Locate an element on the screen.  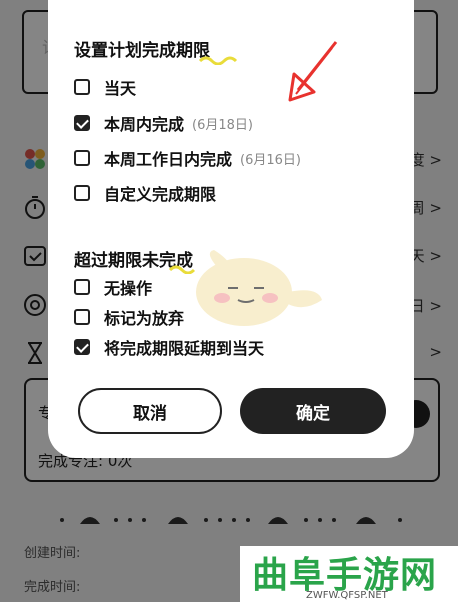
option-this-workweek: 本周工作日内完成 (6月16日) is located at coordinates (187, 158).